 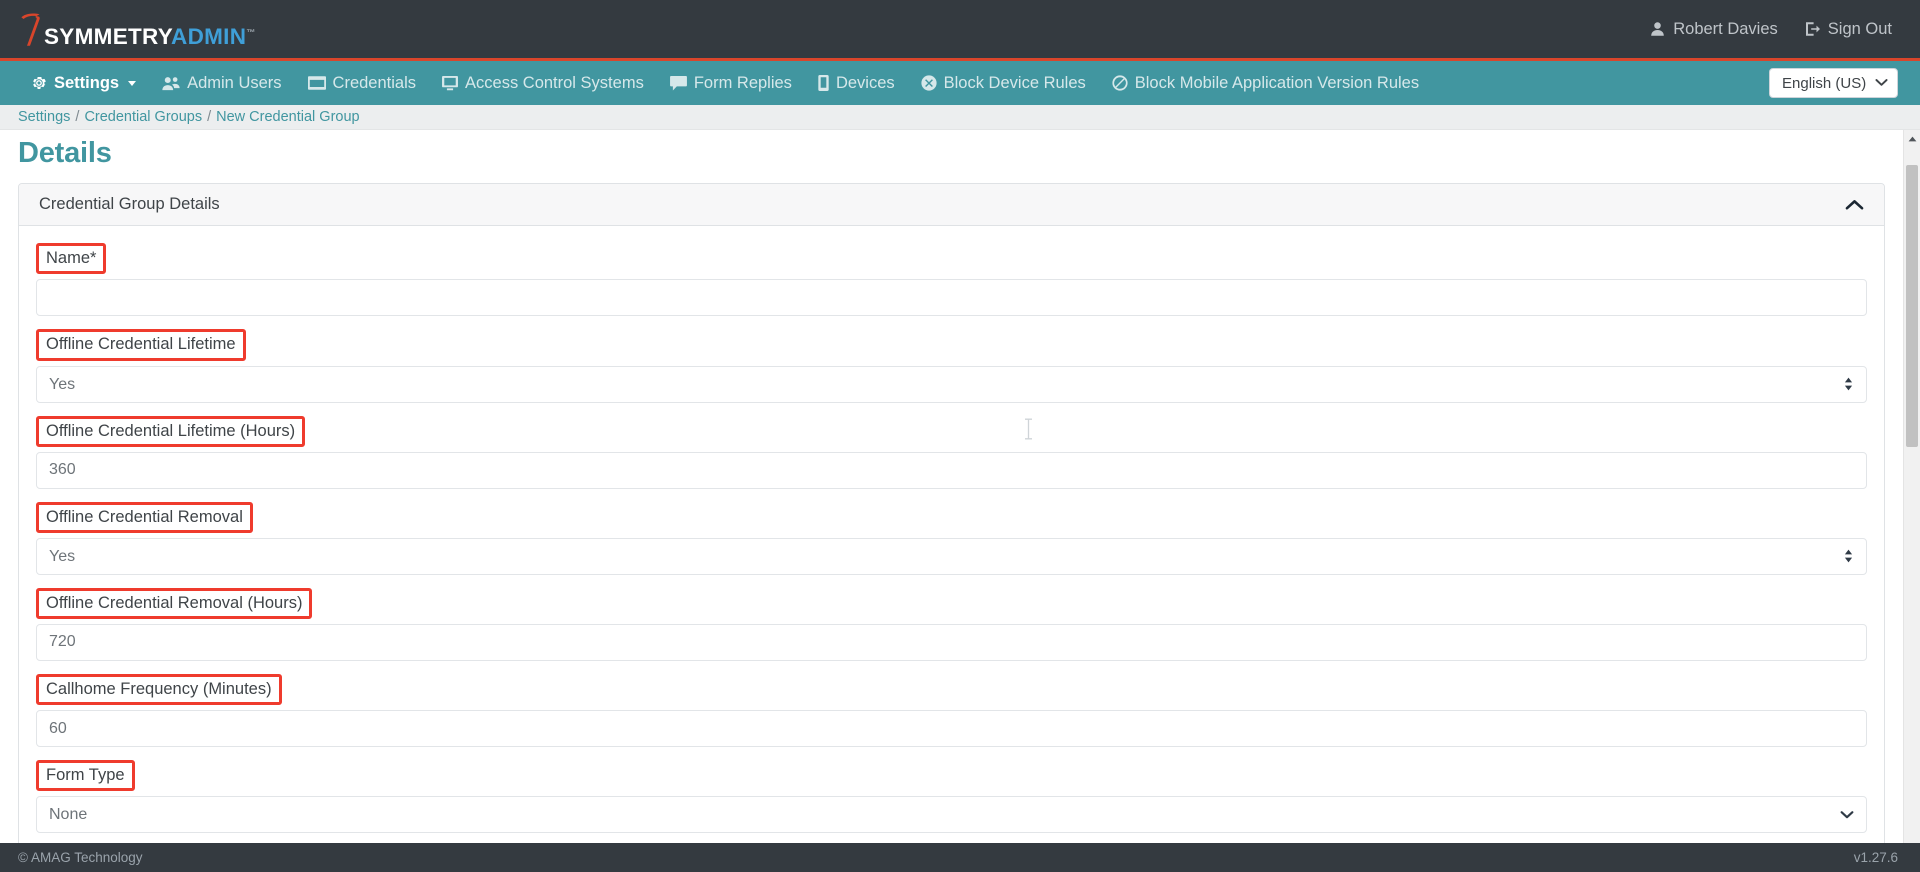 What do you see at coordinates (65, 153) in the screenshot?
I see `page-title: Details` at bounding box center [65, 153].